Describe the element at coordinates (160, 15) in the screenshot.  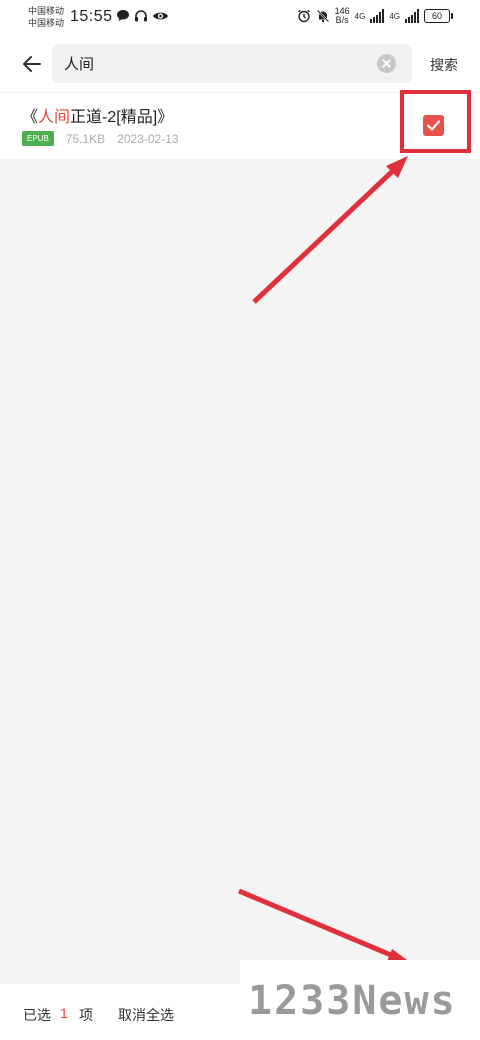
I see `eye-icon` at that location.